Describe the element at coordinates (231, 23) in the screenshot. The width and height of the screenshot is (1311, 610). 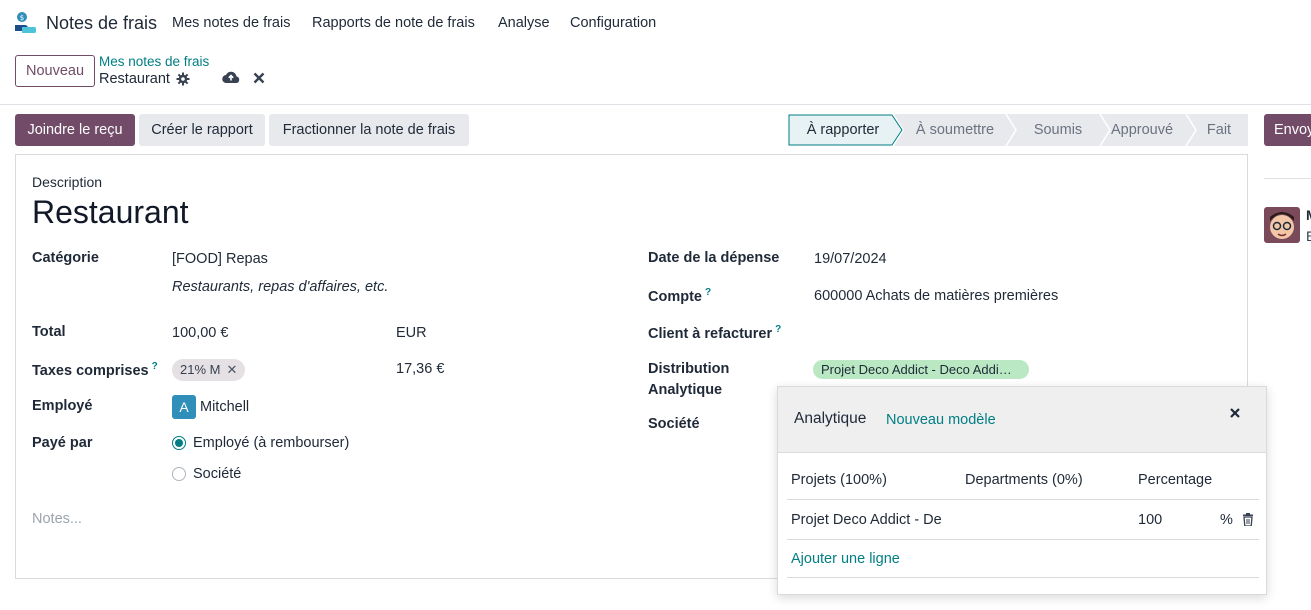
I see `menu-my-expenses: Mes notes de frais` at that location.